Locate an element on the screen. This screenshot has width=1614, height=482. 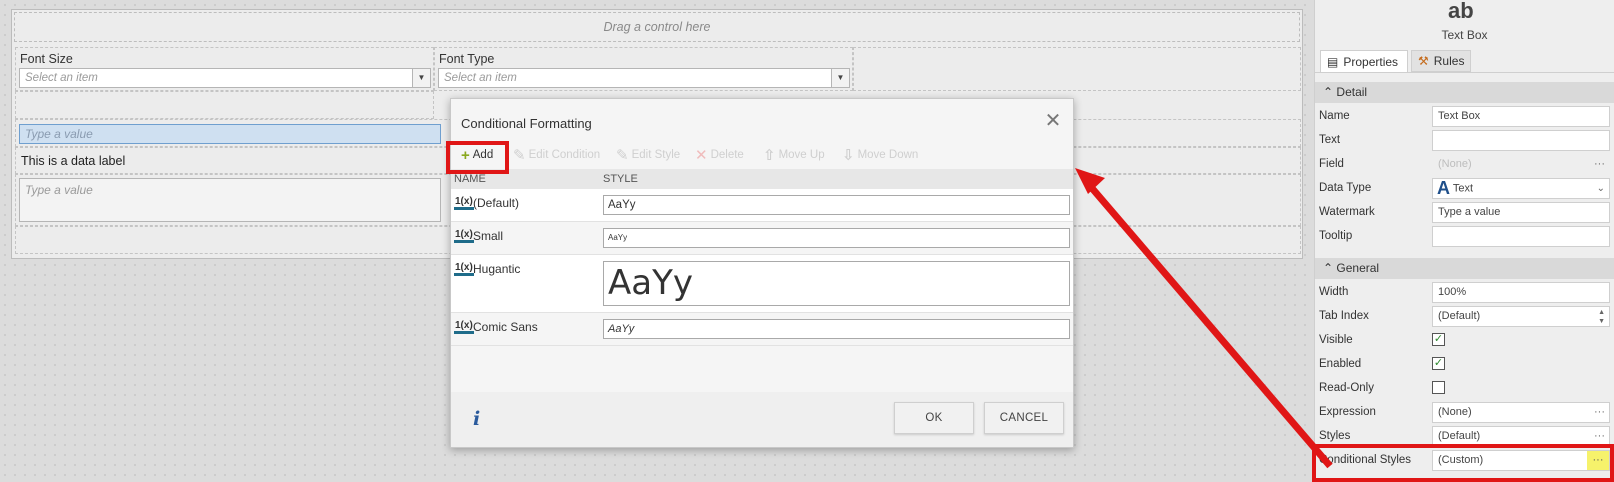
drop-zone: Drag a control here is located at coordinates (657, 27).